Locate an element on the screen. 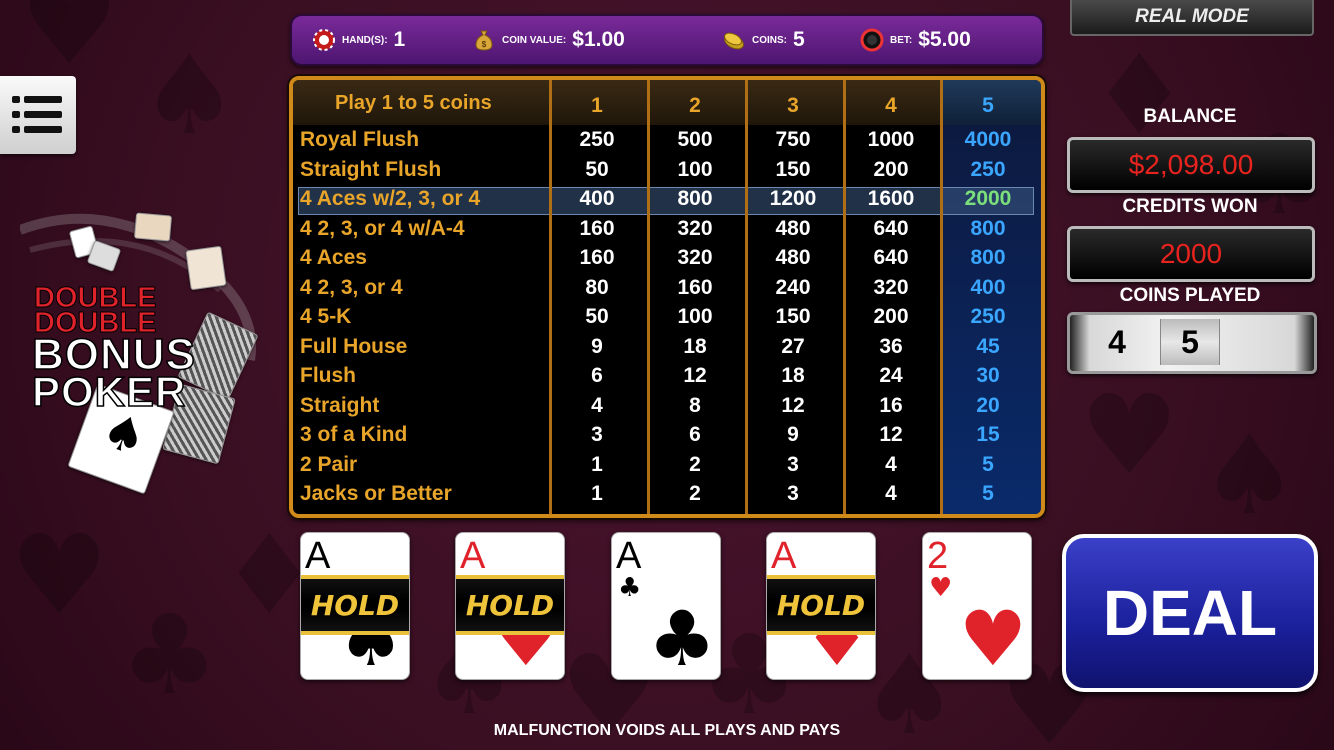  coins-label: COINS: is located at coordinates (769, 40).